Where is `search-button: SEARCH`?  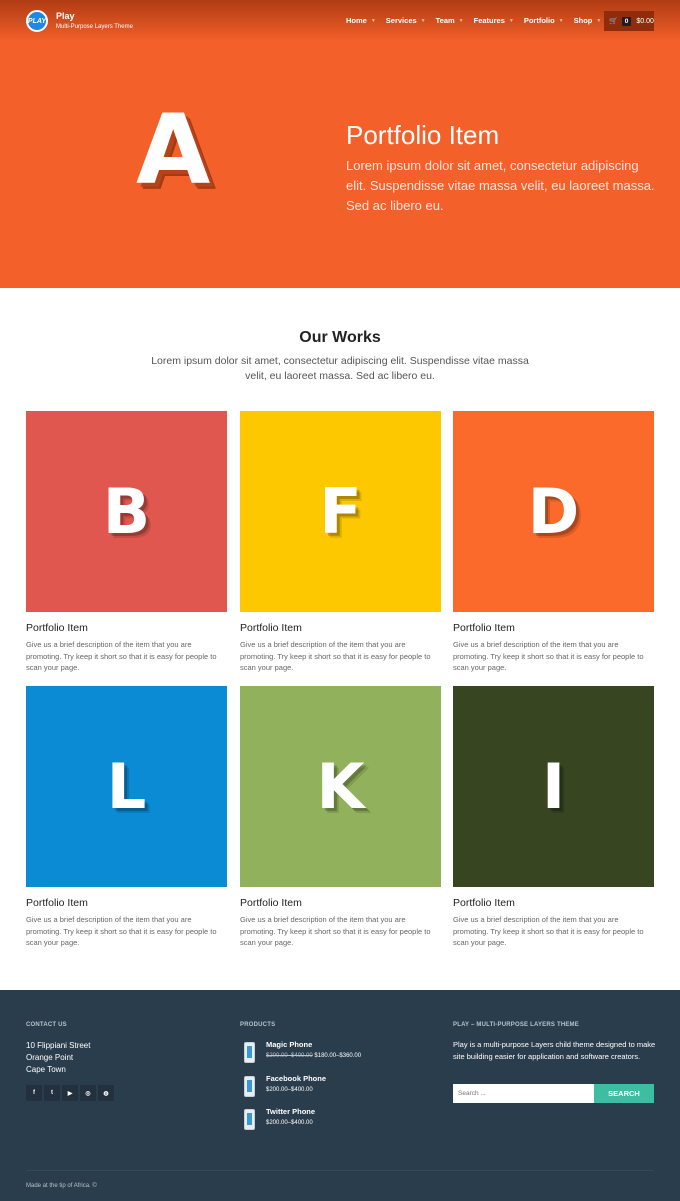
search-button: SEARCH is located at coordinates (624, 1093).